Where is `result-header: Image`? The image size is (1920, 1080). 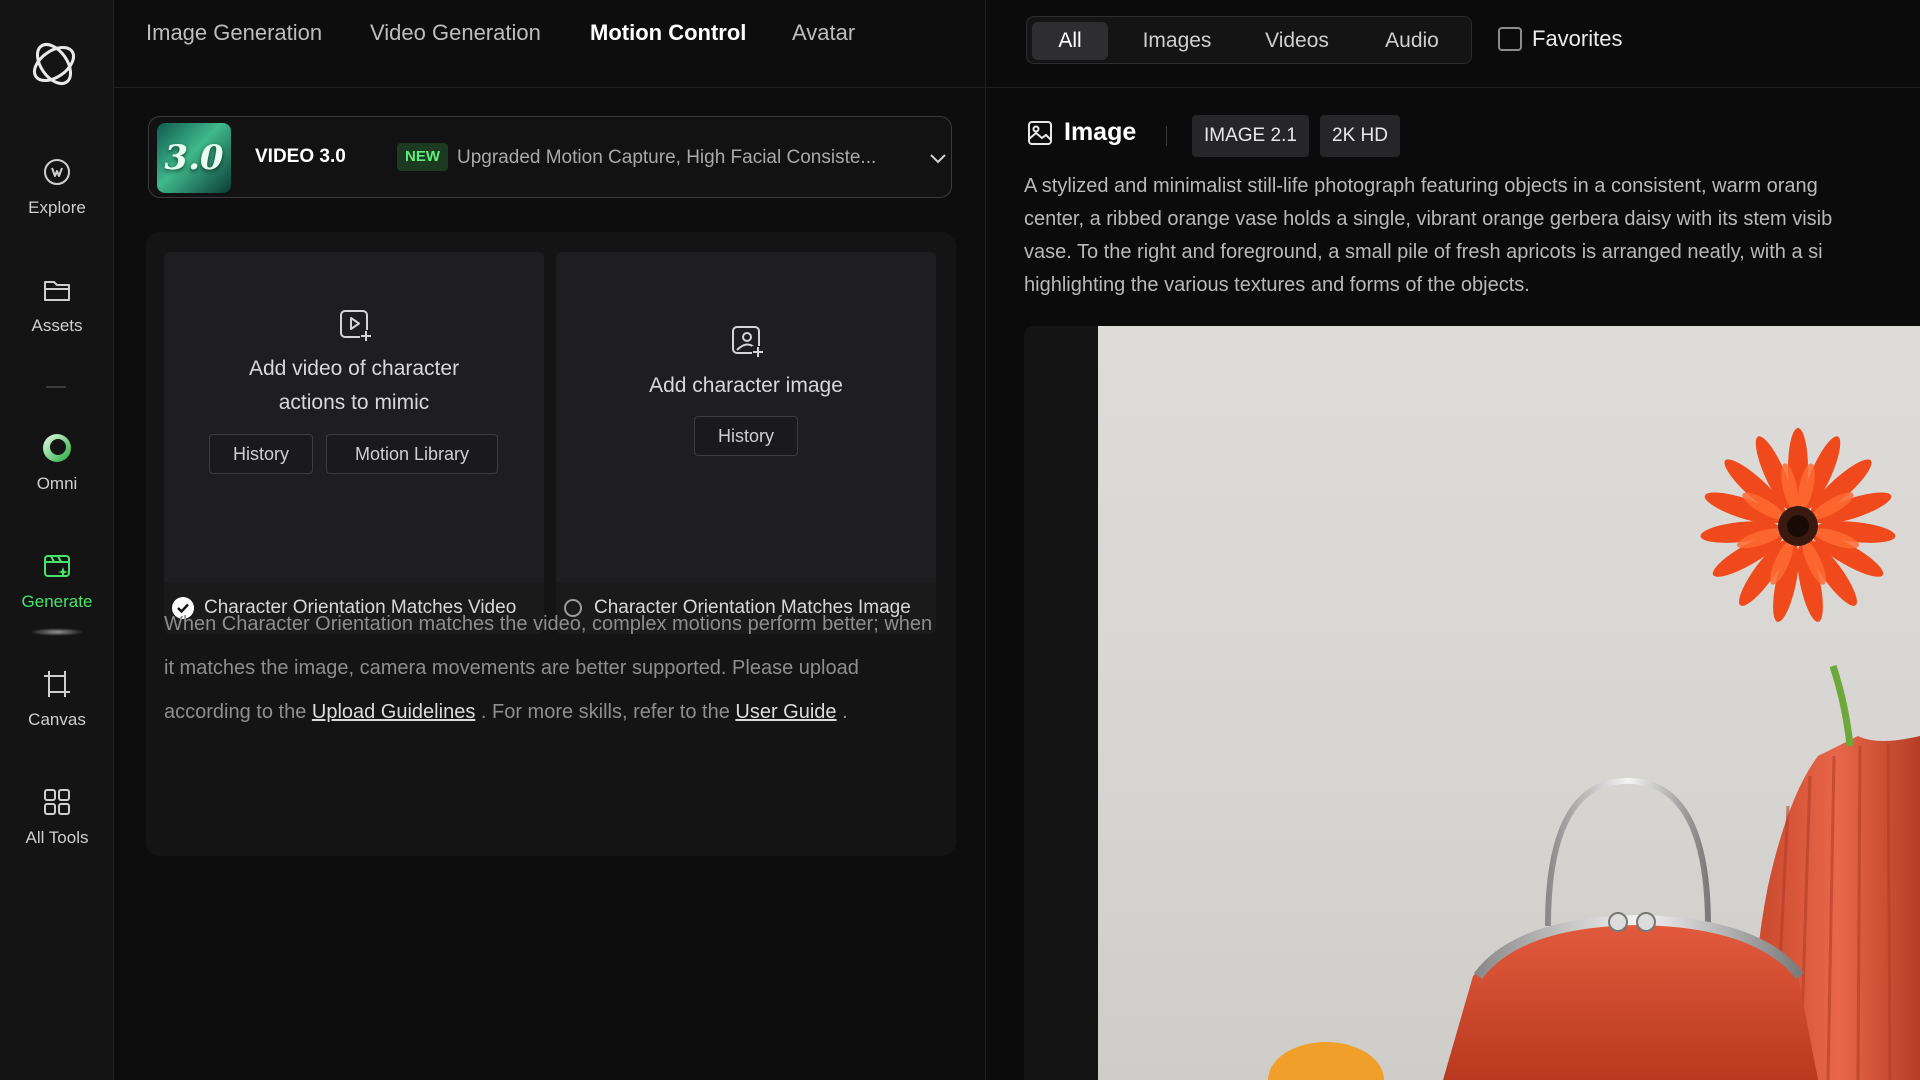 result-header: Image is located at coordinates (1081, 132).